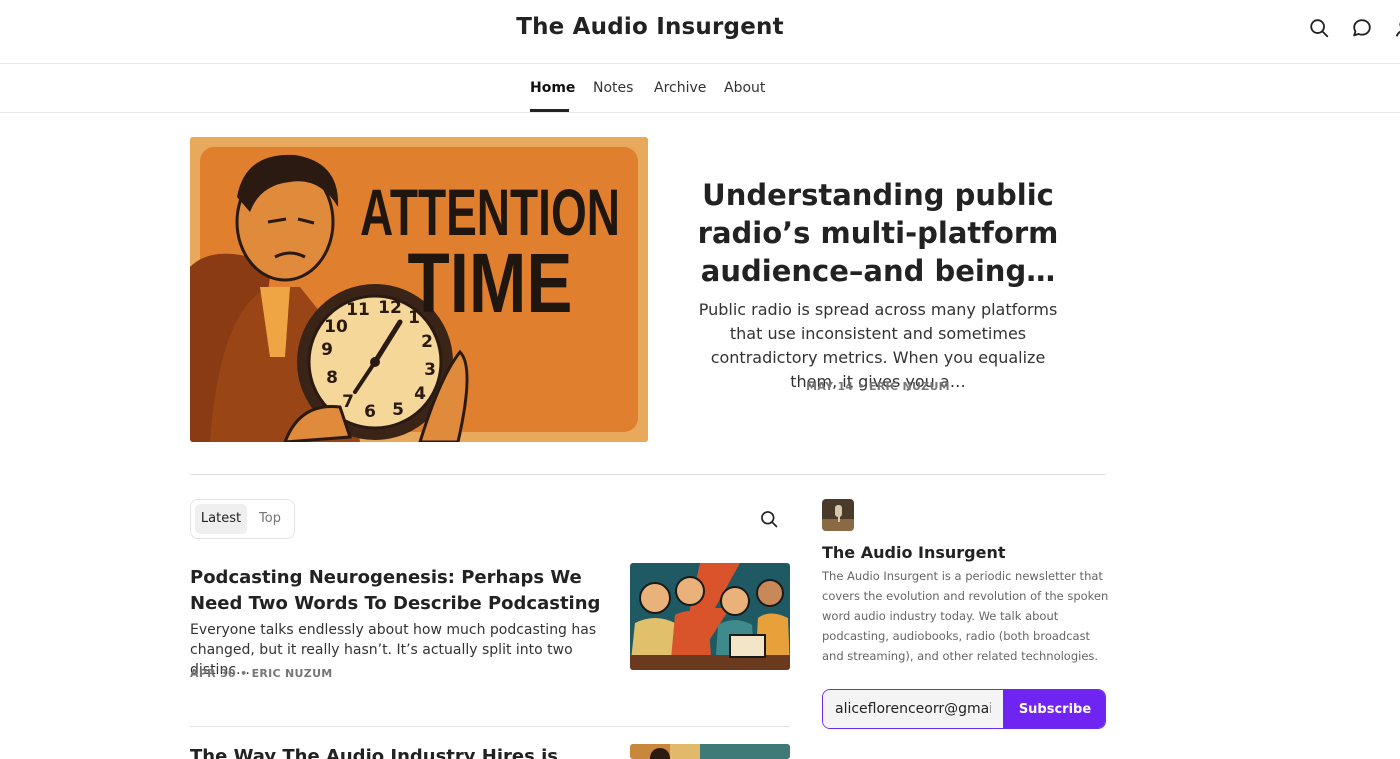  I want to click on svg-text: 5, so click(398, 410).